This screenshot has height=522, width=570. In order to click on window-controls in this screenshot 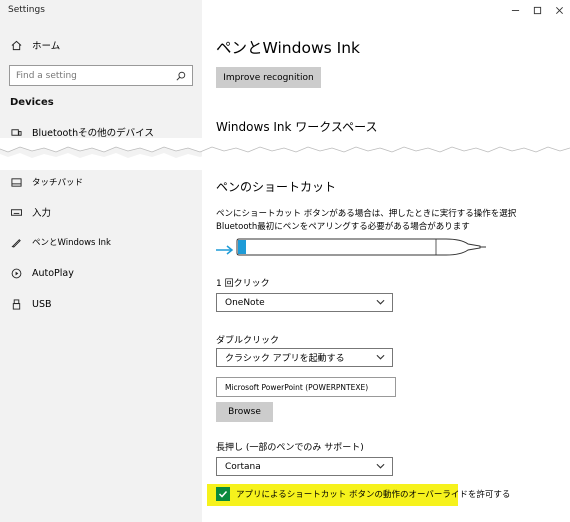, I will do `click(537, 10)`.